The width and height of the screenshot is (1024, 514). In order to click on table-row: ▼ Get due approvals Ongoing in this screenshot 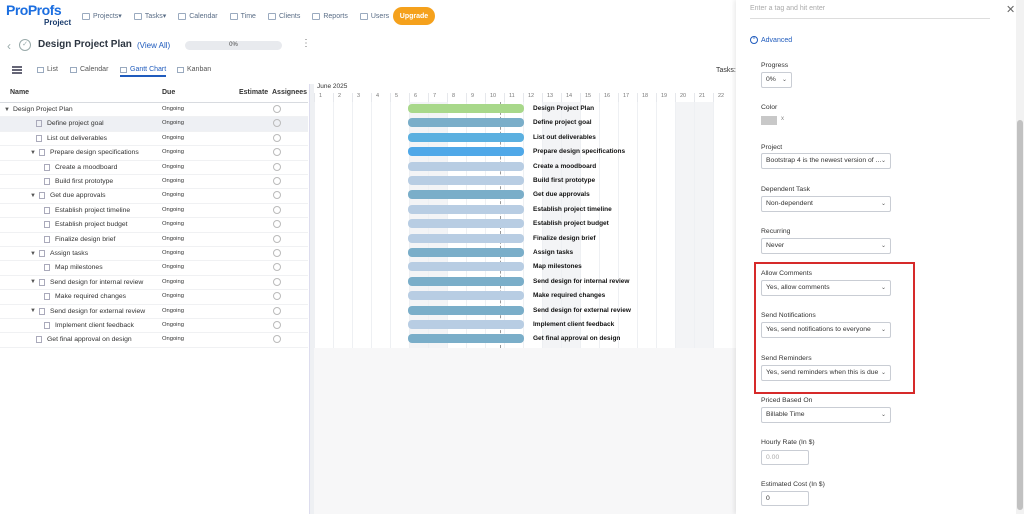, I will do `click(154, 196)`.